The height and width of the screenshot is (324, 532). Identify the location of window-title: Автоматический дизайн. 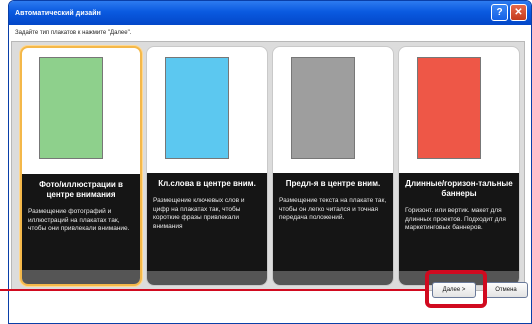
(58, 13).